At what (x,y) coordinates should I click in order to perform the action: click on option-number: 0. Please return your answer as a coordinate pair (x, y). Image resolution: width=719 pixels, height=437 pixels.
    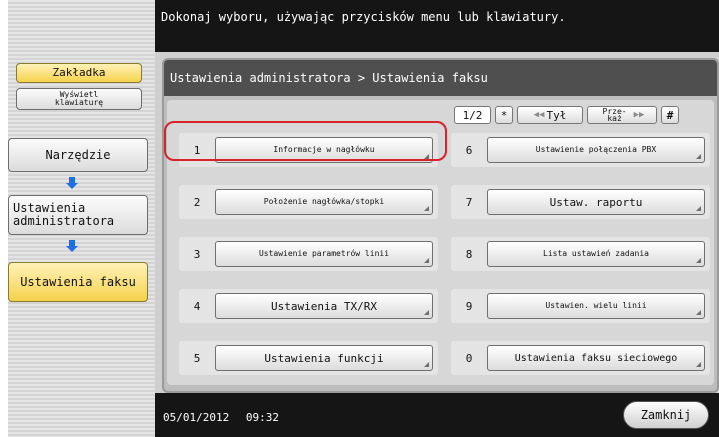
    Looking at the image, I should click on (469, 358).